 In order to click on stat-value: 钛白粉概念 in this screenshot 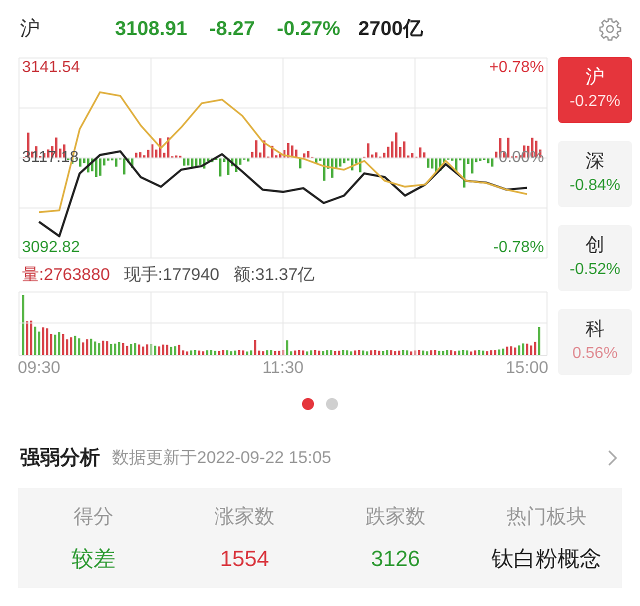, I will do `click(547, 558)`.